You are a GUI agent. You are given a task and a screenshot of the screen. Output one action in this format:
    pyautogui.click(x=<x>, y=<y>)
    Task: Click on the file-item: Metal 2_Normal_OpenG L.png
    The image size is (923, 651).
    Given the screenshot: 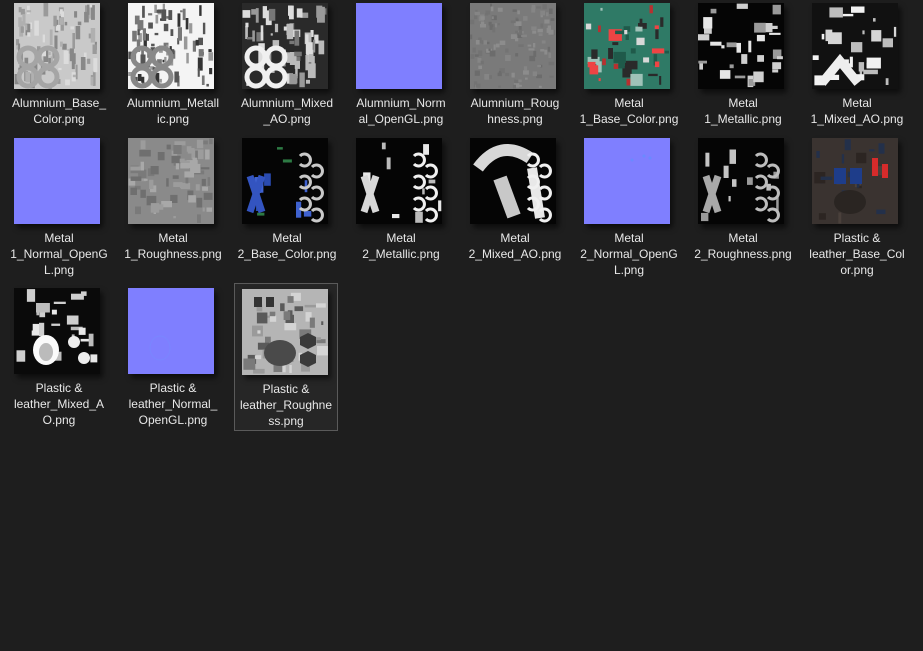 What is the action you would take?
    pyautogui.click(x=629, y=206)
    